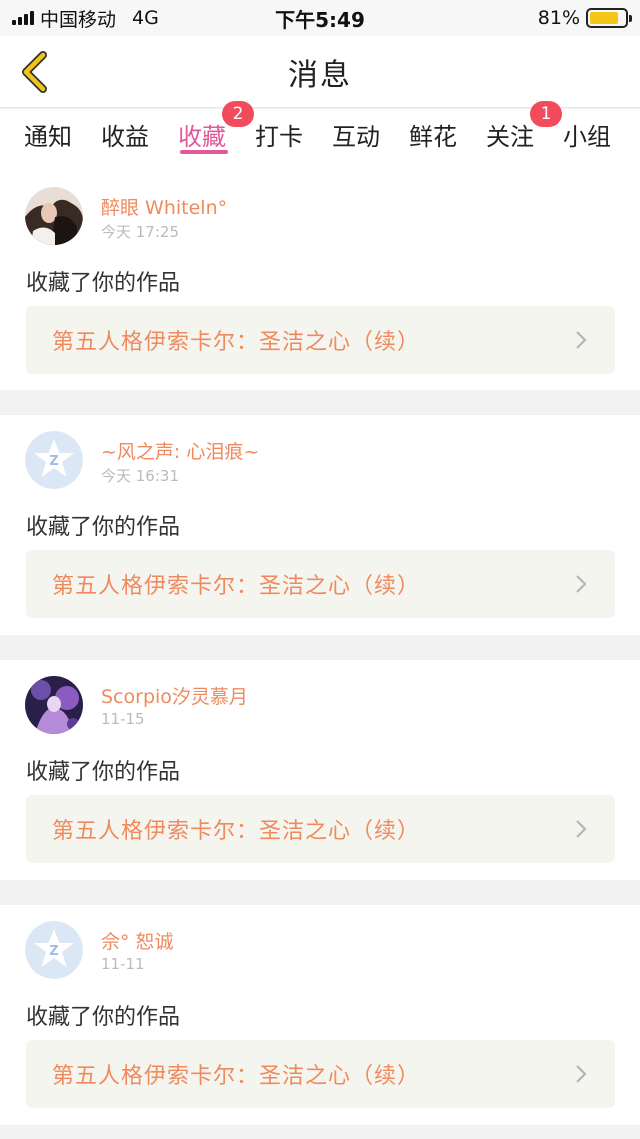 The height and width of the screenshot is (1139, 640). Describe the element at coordinates (137, 940) in the screenshot. I see `username: 佘° 恕诚` at that location.